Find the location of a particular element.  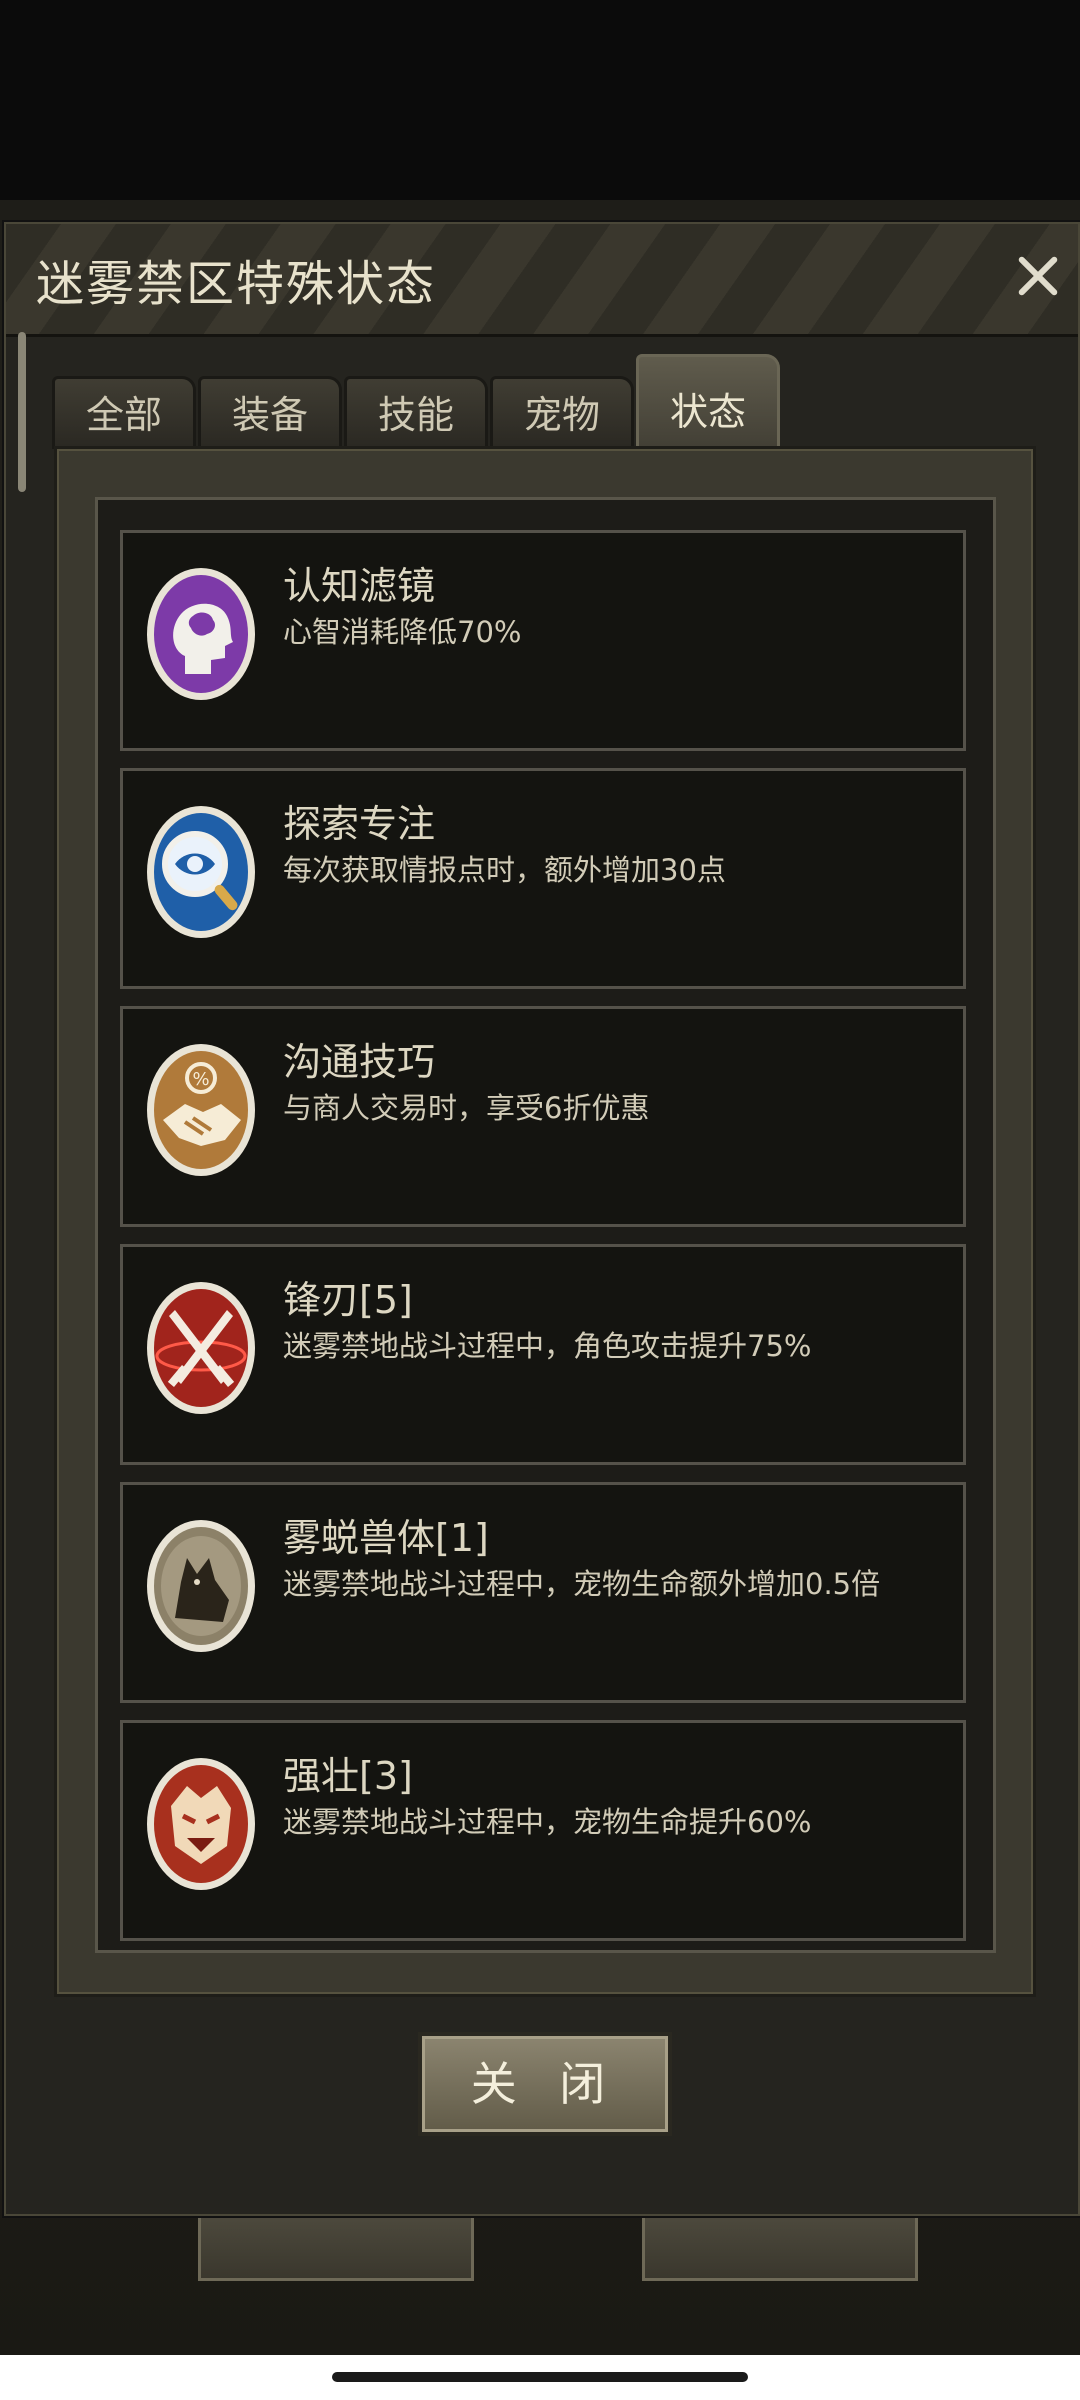

crossed-swords-icon is located at coordinates (201, 1348).